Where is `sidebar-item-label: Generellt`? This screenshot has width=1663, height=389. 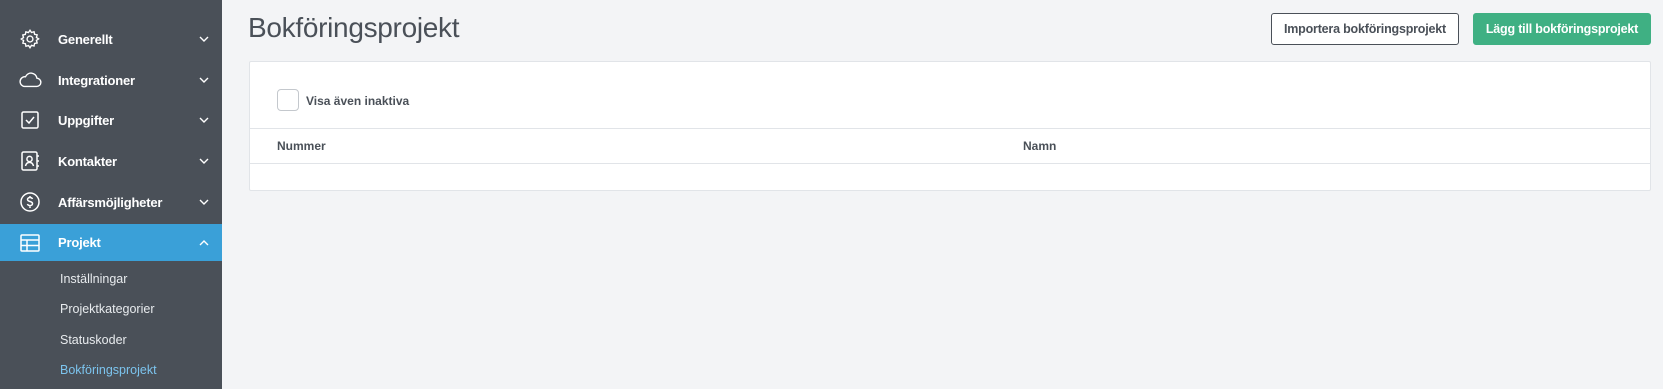
sidebar-item-label: Generellt is located at coordinates (85, 39).